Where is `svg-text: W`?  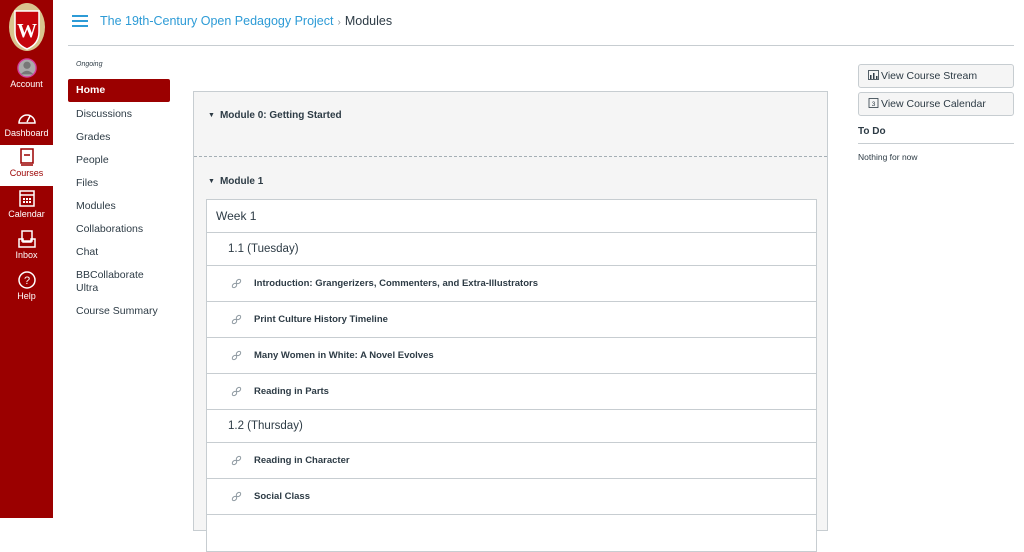
svg-text: W is located at coordinates (27, 31).